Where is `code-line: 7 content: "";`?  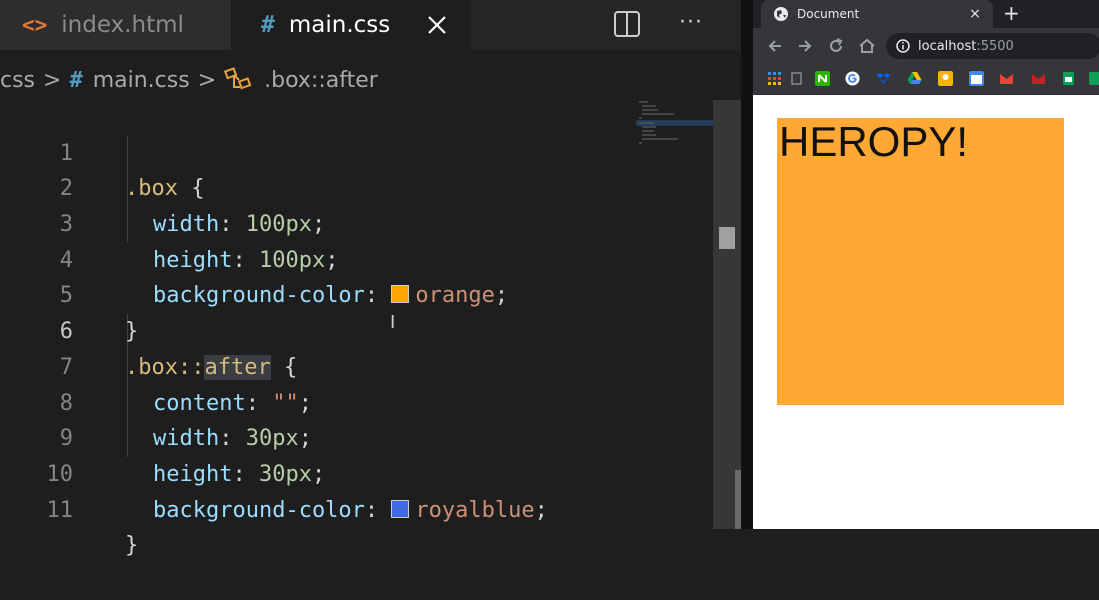
code-line: 7 content: ""; is located at coordinates (356, 365).